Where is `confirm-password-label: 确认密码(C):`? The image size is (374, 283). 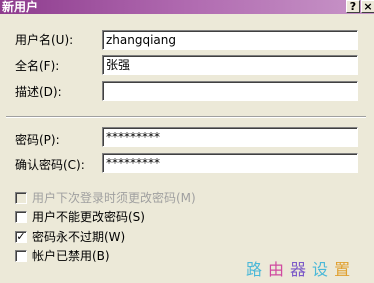 confirm-password-label: 确认密码(C): is located at coordinates (50, 165).